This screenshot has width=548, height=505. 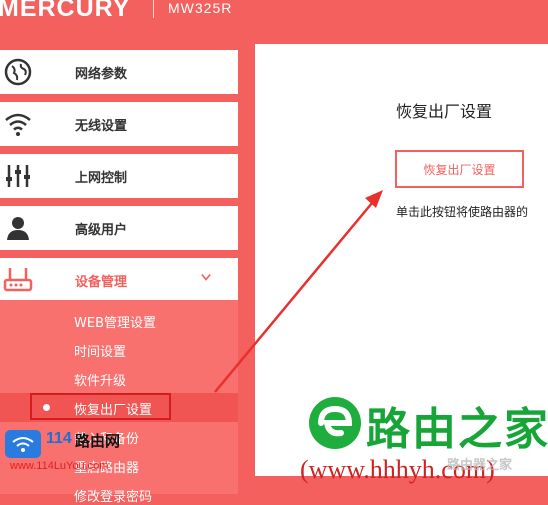 What do you see at coordinates (18, 280) in the screenshot?
I see `router-icon` at bounding box center [18, 280].